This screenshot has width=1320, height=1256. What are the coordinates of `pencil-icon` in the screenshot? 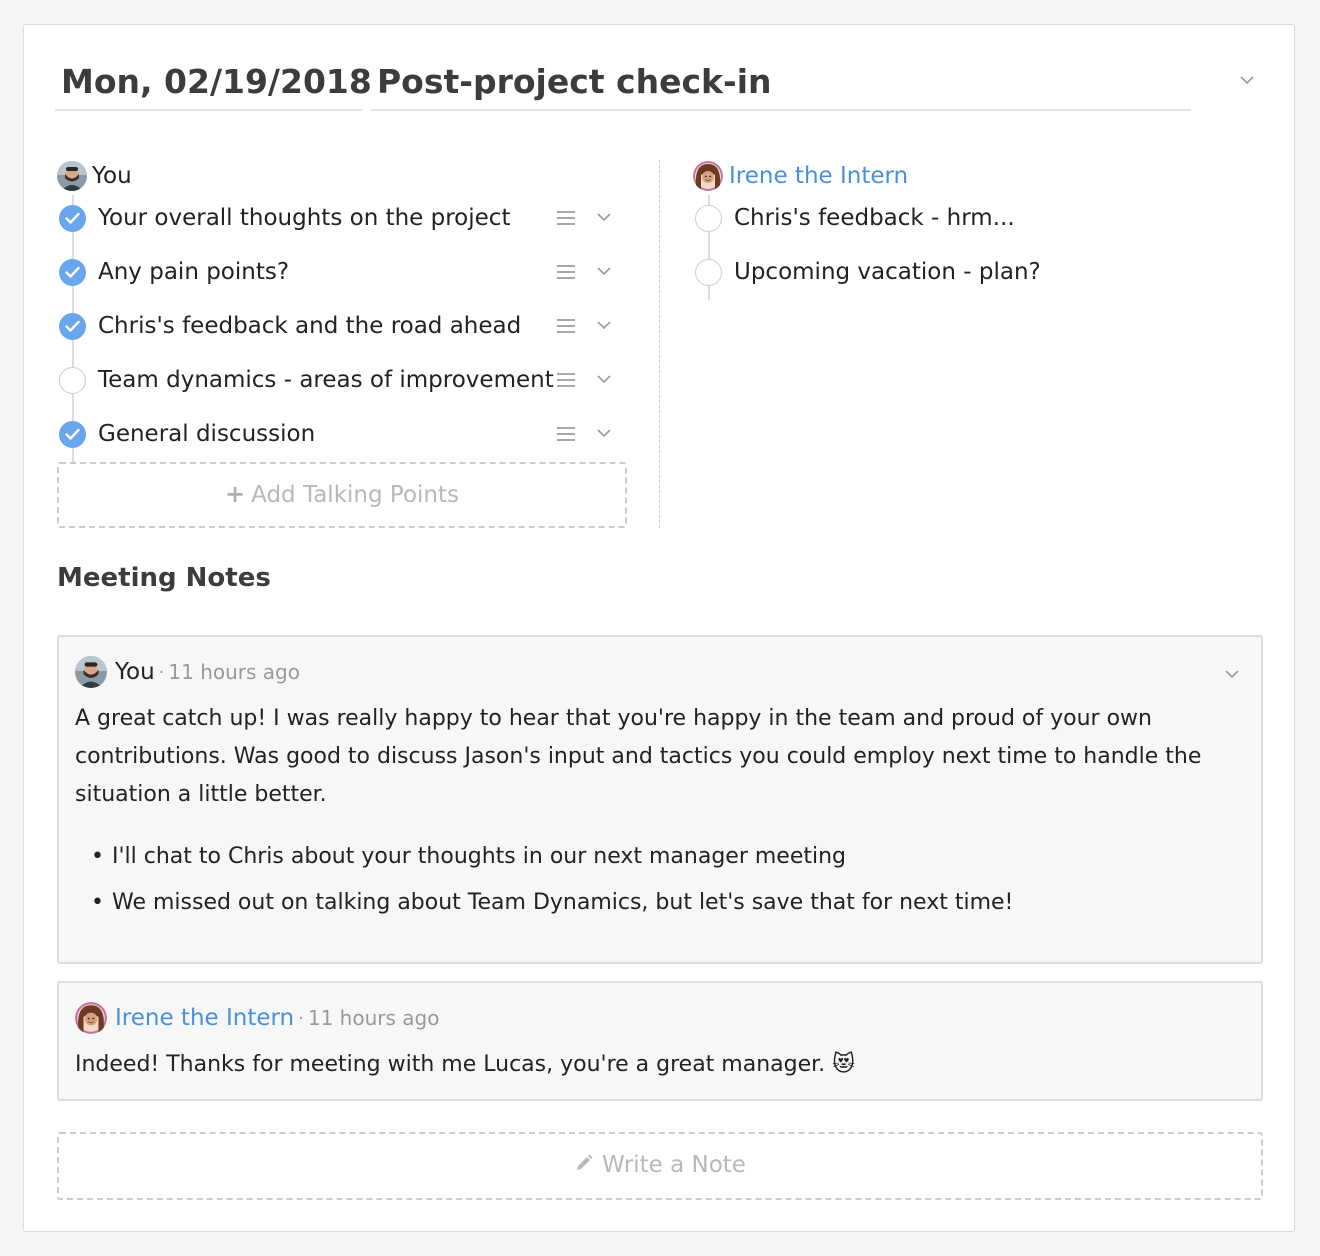 It's located at (585, 1162).